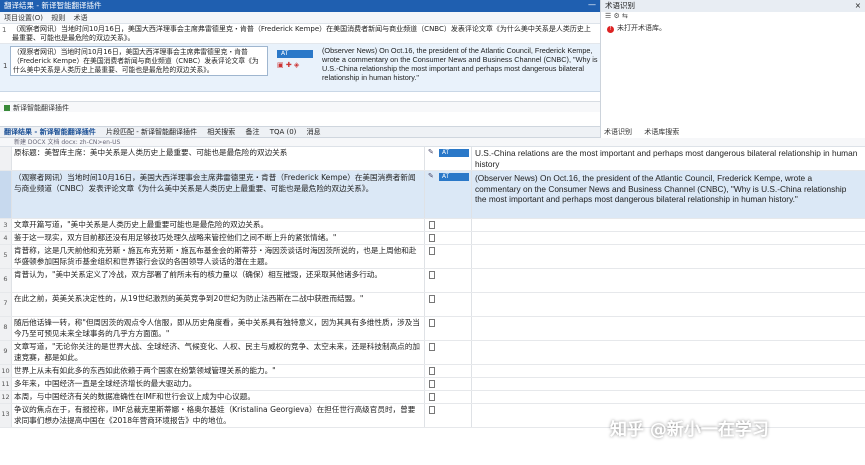 The width and height of the screenshot is (865, 465). What do you see at coordinates (314, 132) in the screenshot?
I see `tab-messages: 消息` at bounding box center [314, 132].